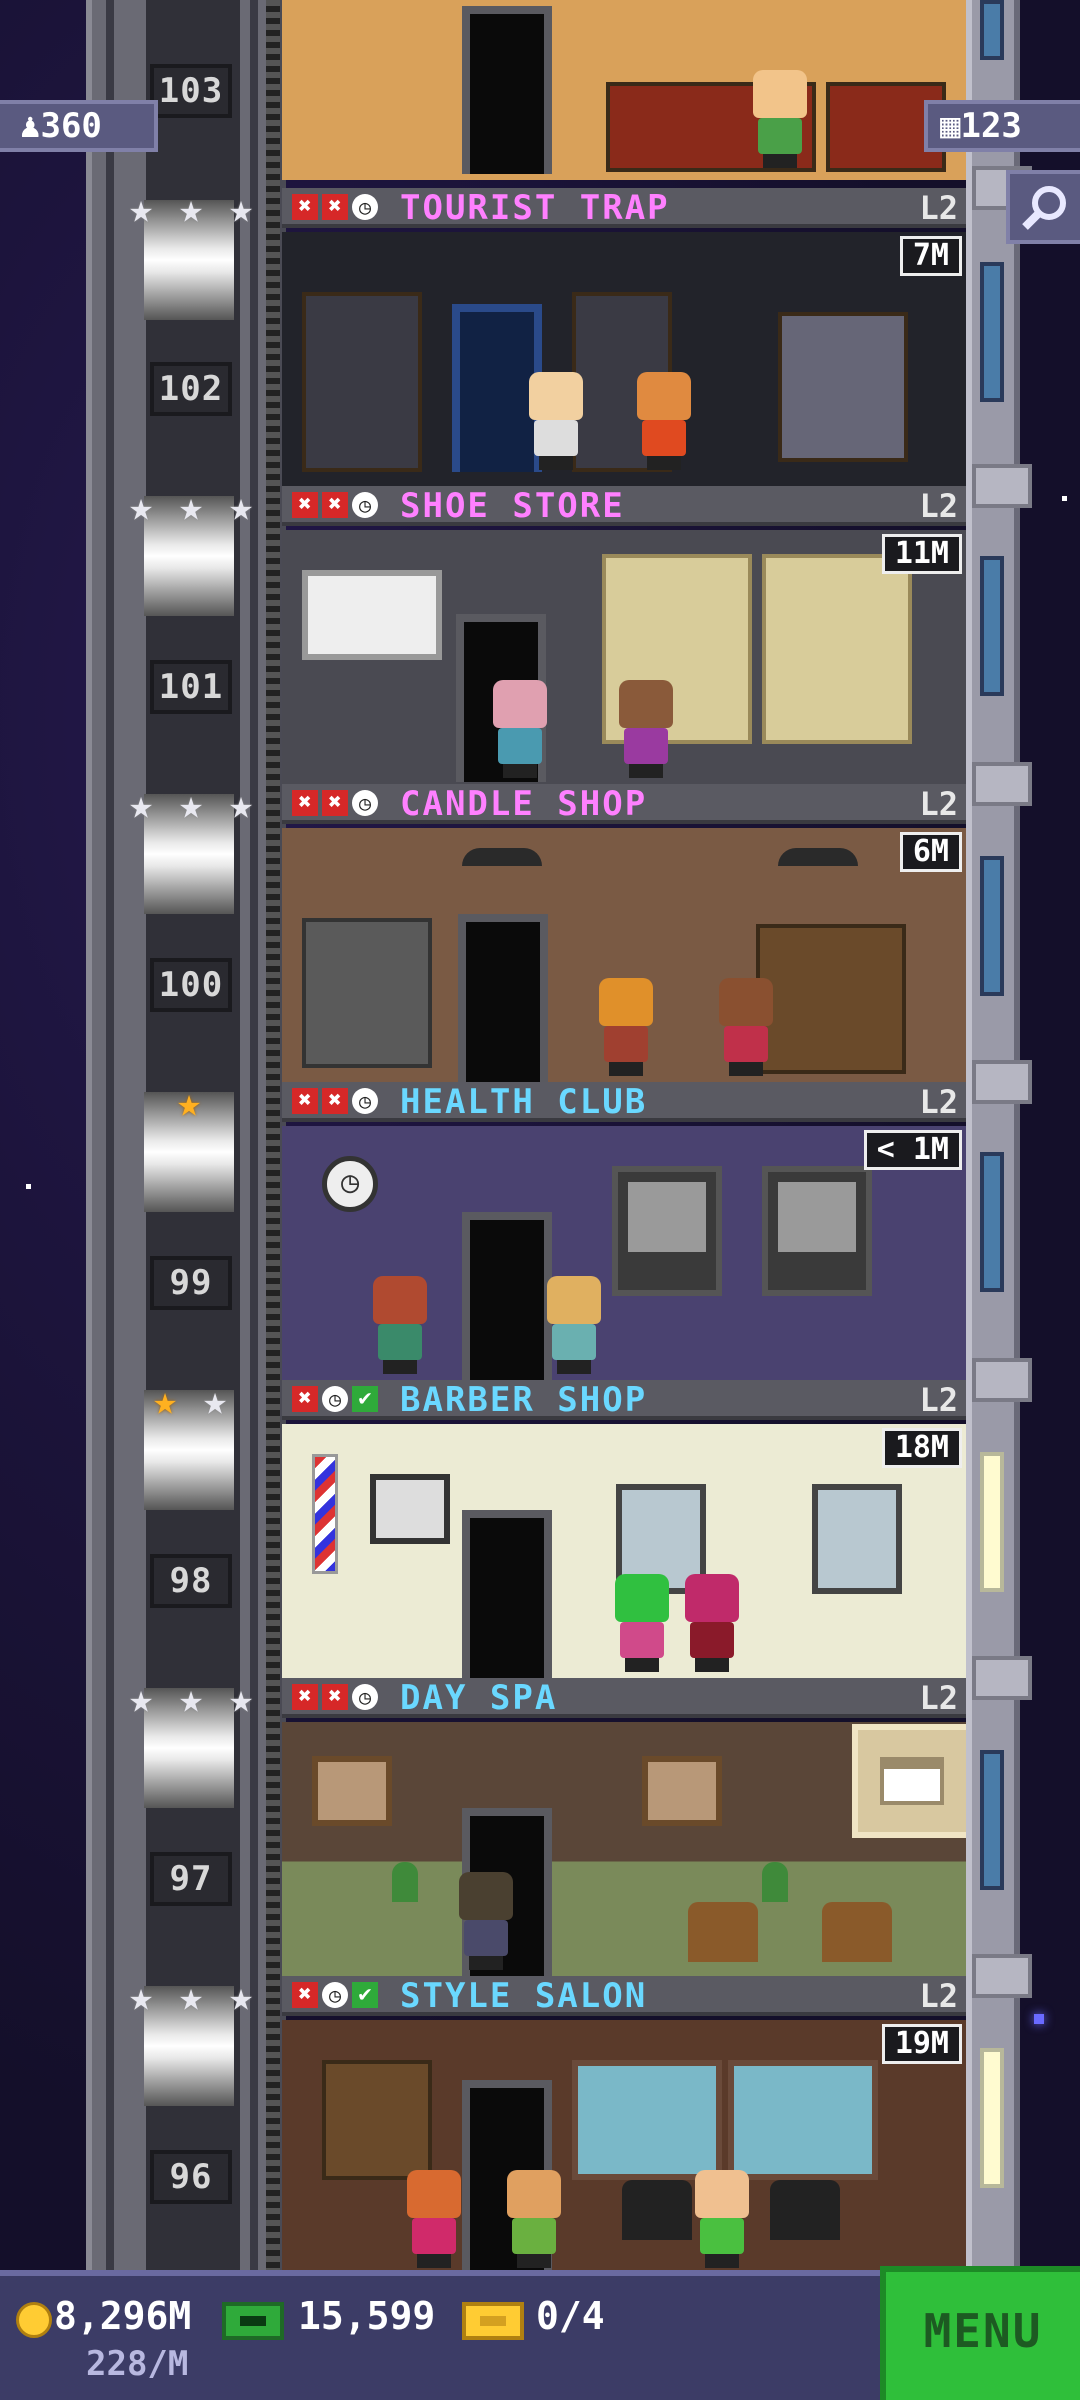 Image resolution: width=1080 pixels, height=2400 pixels. I want to click on floor-name: BARBER SHOP, so click(524, 1400).